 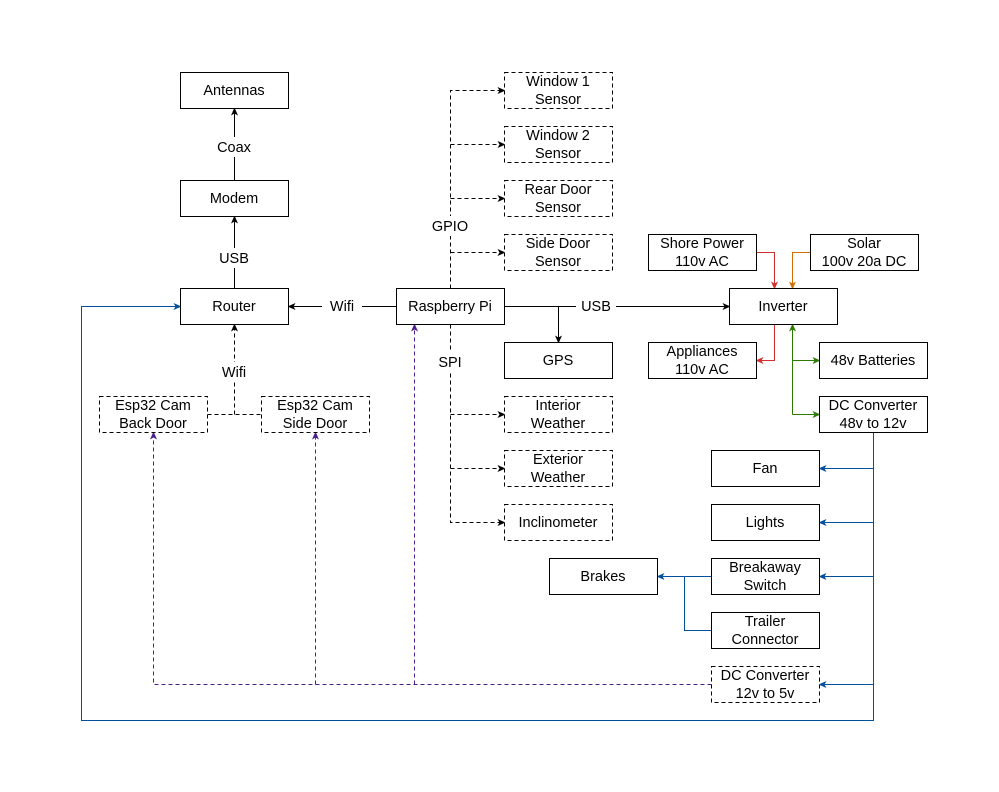 I want to click on node-label: Antennas, so click(x=233, y=91).